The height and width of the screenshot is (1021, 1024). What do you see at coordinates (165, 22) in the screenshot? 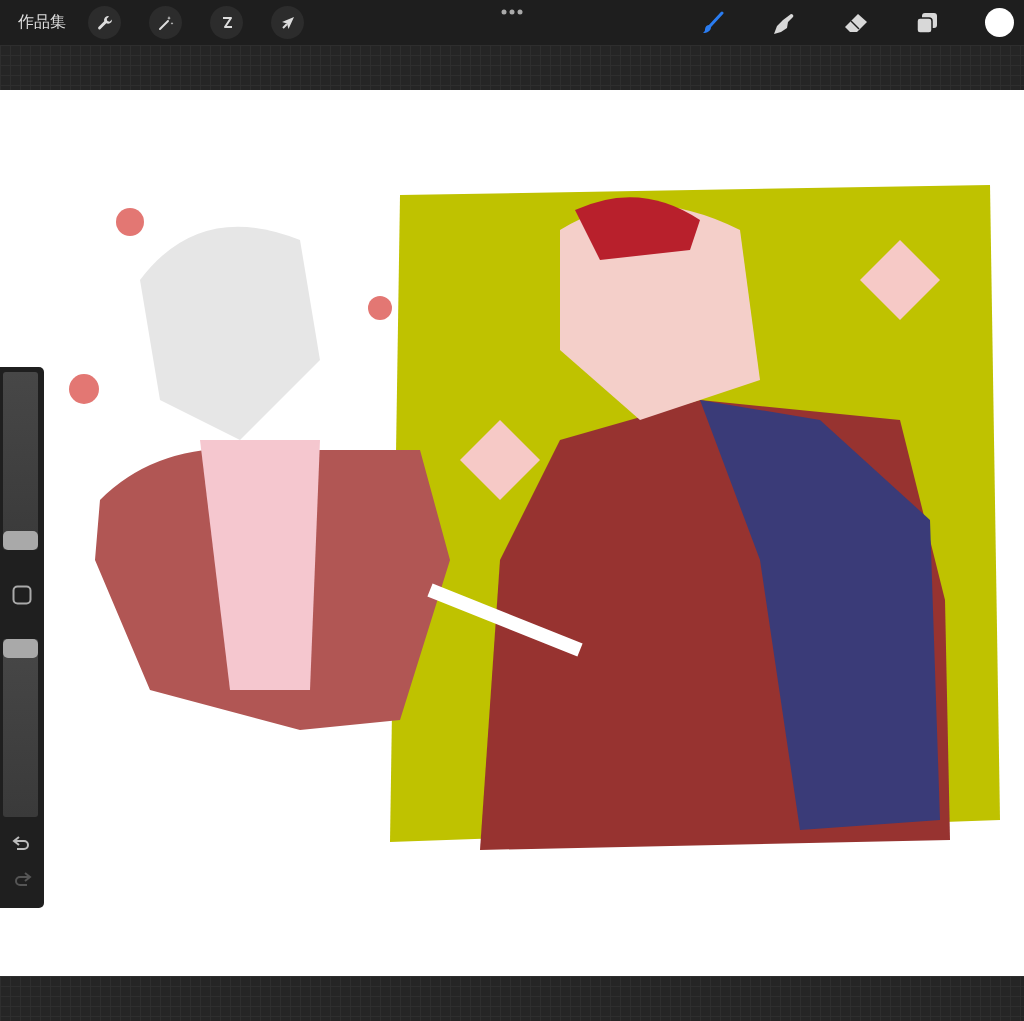
I see `magic-wand-icon` at bounding box center [165, 22].